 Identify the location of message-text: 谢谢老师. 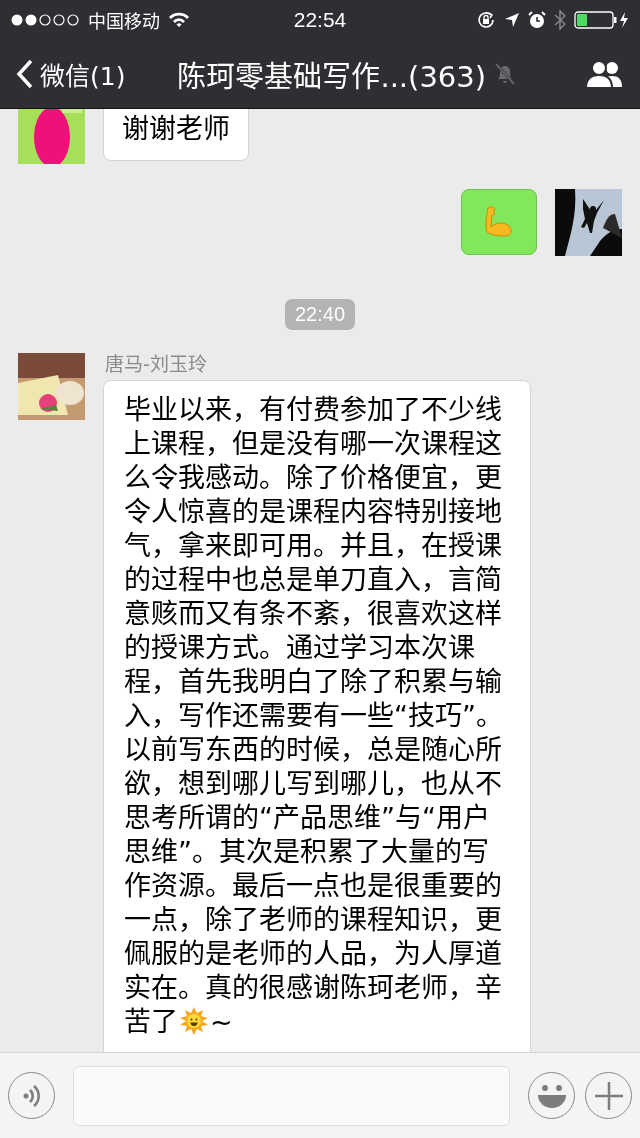
(176, 129).